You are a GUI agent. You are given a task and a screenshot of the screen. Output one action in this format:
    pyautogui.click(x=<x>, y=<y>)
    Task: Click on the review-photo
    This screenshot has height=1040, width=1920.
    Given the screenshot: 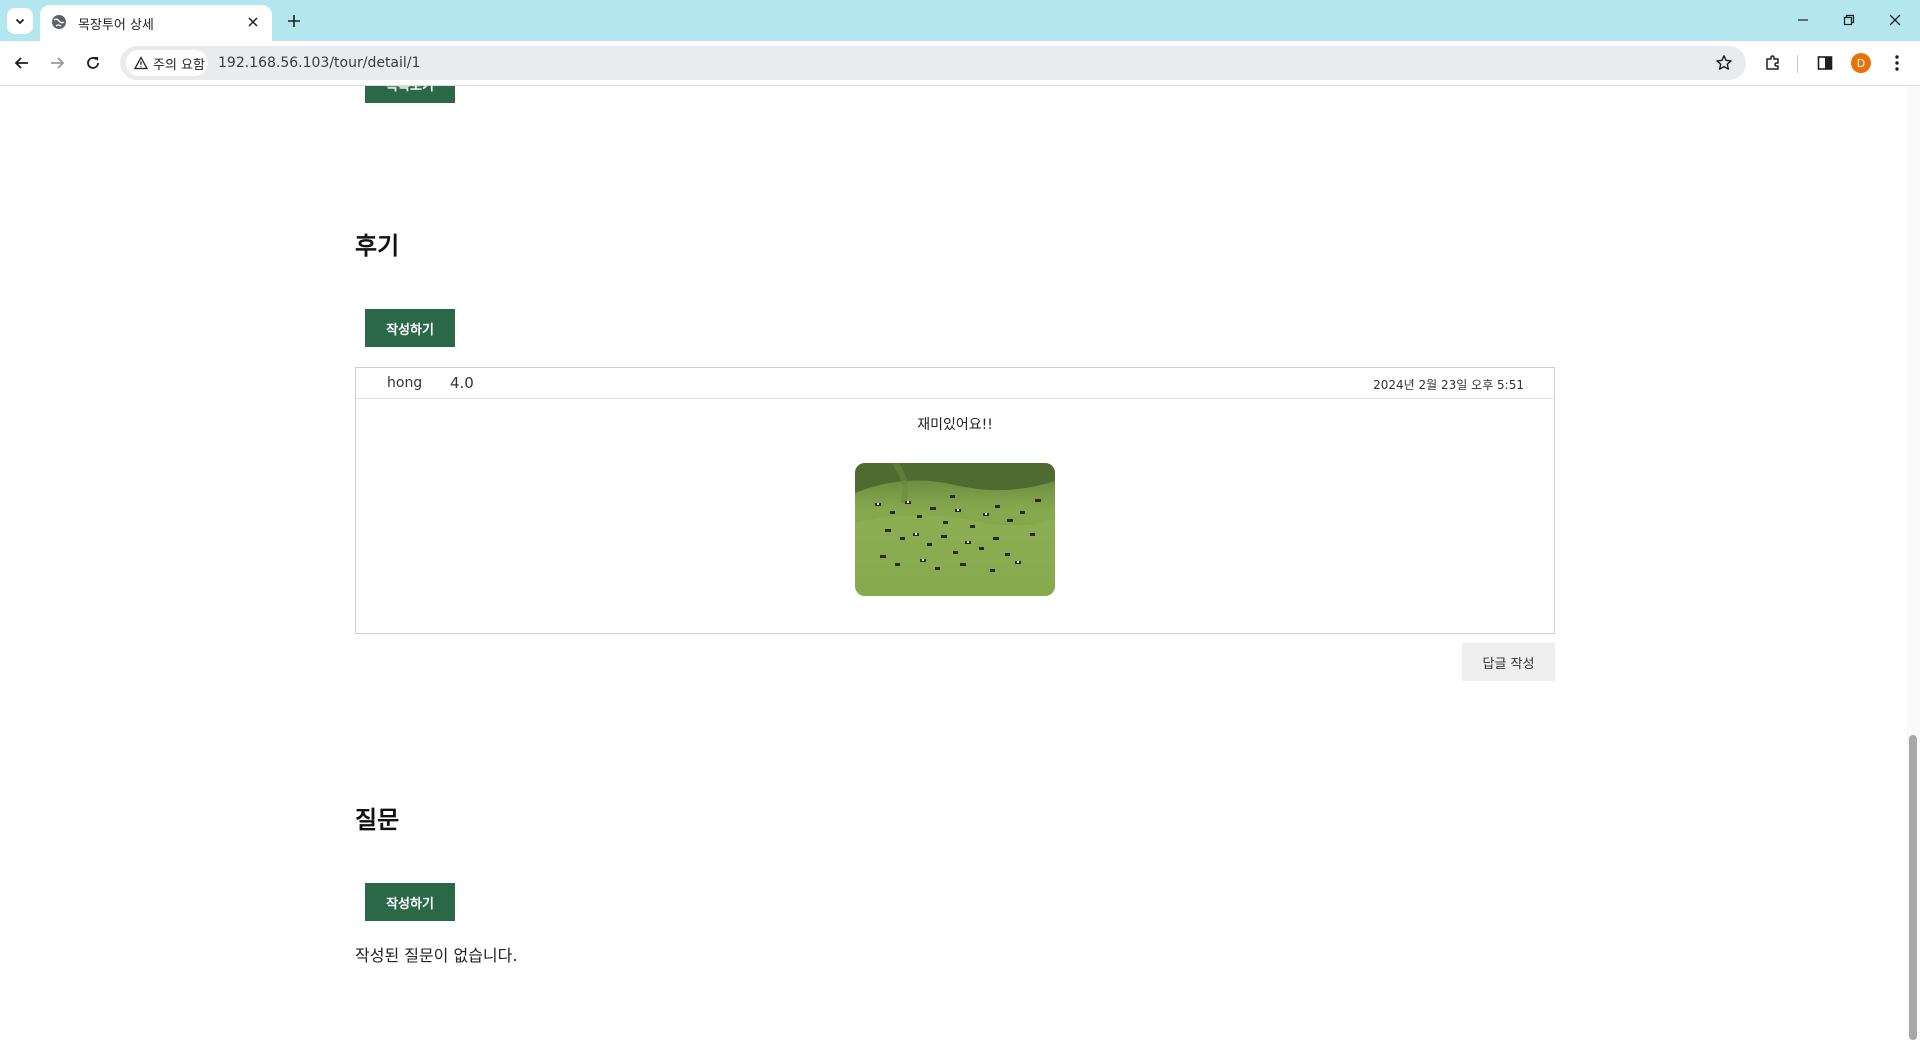 What is the action you would take?
    pyautogui.click(x=955, y=529)
    